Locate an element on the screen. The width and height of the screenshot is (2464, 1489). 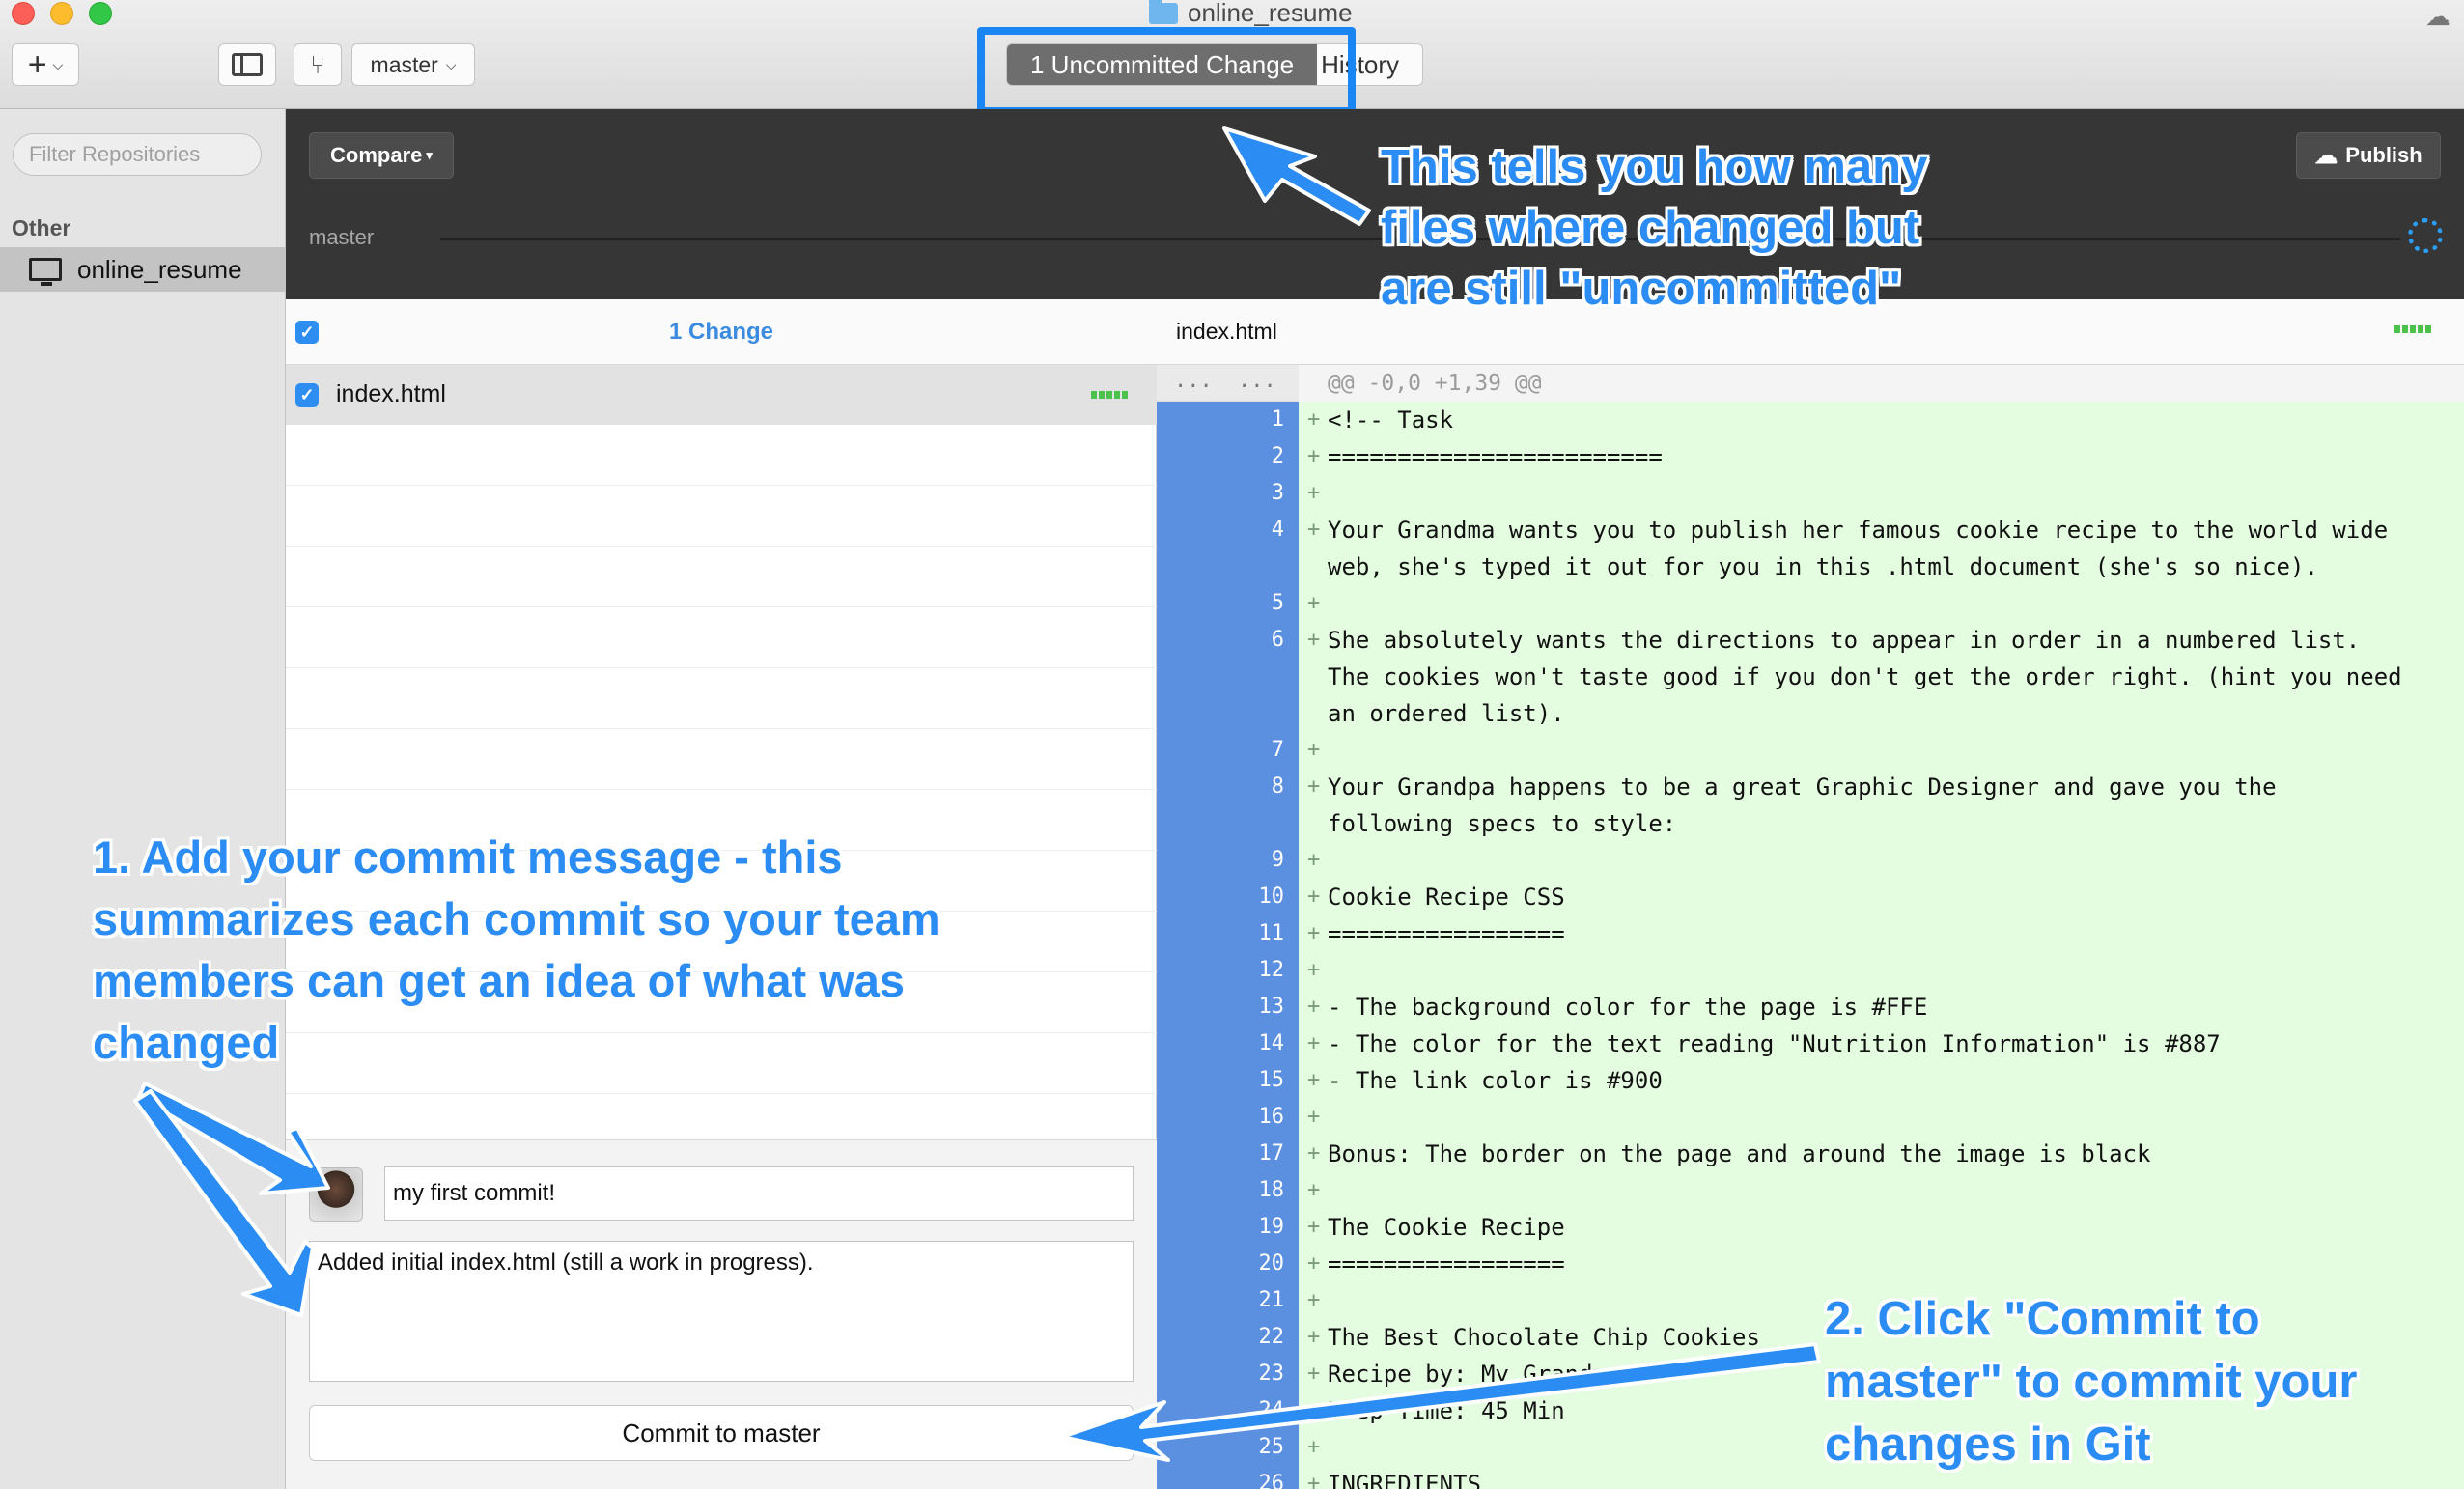
line-number: 19 is located at coordinates (1272, 1227).